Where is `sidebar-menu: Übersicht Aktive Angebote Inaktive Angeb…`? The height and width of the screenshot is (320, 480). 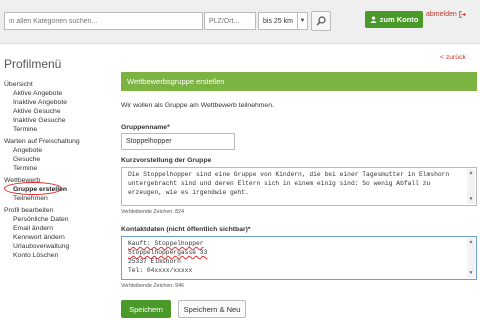 sidebar-menu: Übersicht Aktive Angebote Inaktive Angeb… is located at coordinates (59, 170).